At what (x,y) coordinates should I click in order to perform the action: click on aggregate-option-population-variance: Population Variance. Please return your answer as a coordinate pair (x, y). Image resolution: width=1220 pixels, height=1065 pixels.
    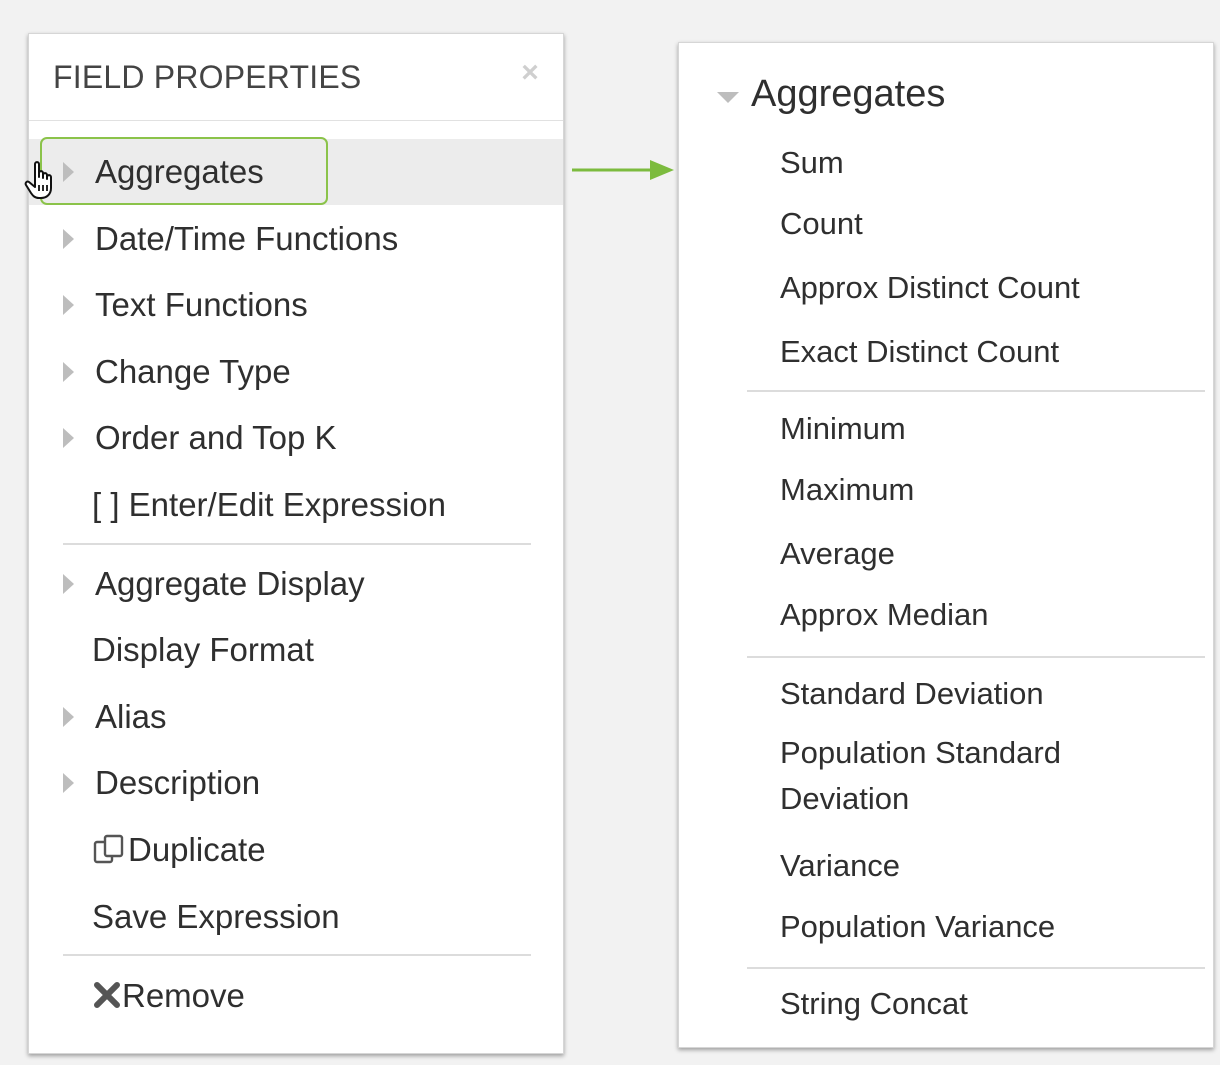
    Looking at the image, I should click on (917, 927).